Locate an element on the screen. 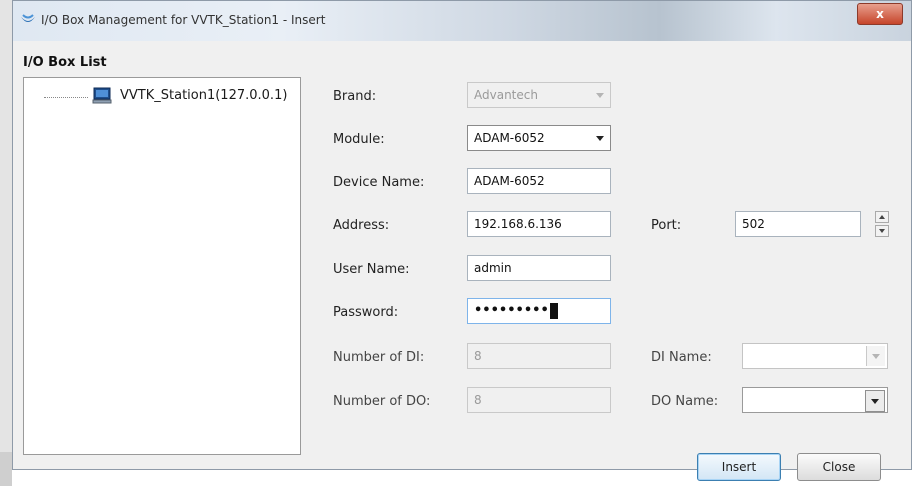 The height and width of the screenshot is (486, 914). di-name-dropdown-button is located at coordinates (875, 356).